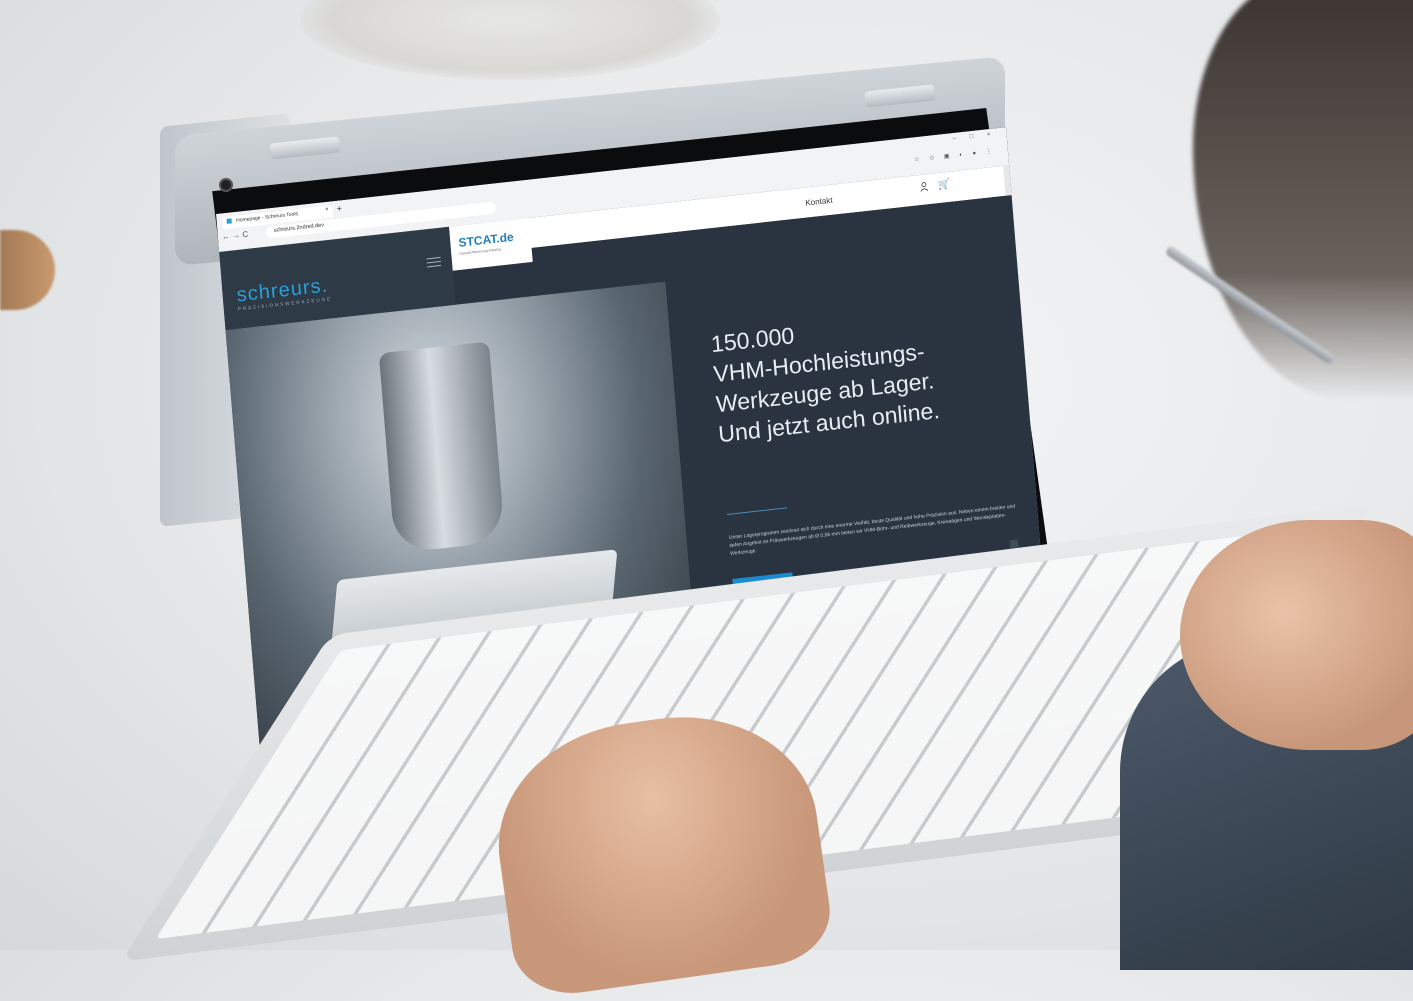 The height and width of the screenshot is (1001, 1413). I want to click on partner-logo: STCAT.de, so click(486, 240).